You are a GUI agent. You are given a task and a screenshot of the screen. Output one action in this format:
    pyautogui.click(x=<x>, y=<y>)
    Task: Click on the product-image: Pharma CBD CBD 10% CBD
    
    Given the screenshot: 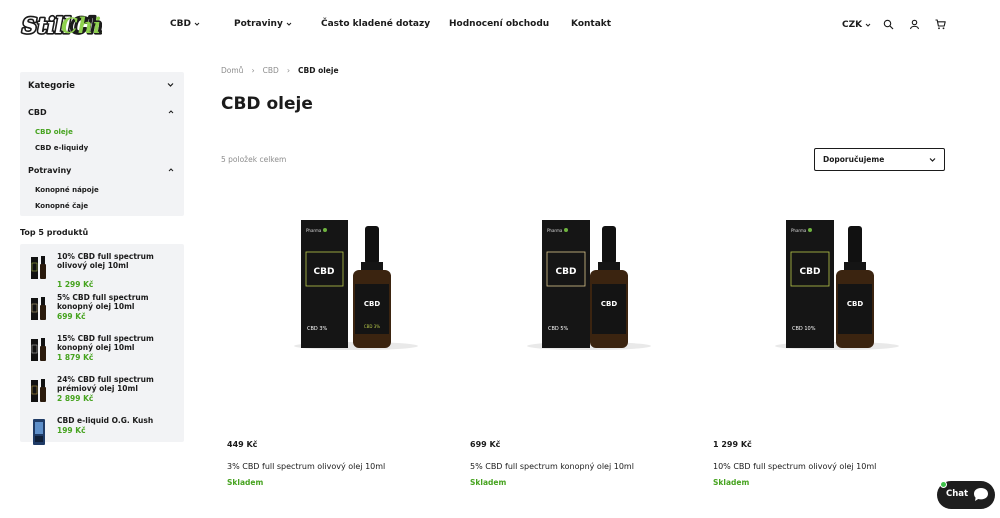 What is the action you would take?
    pyautogui.click(x=818, y=285)
    